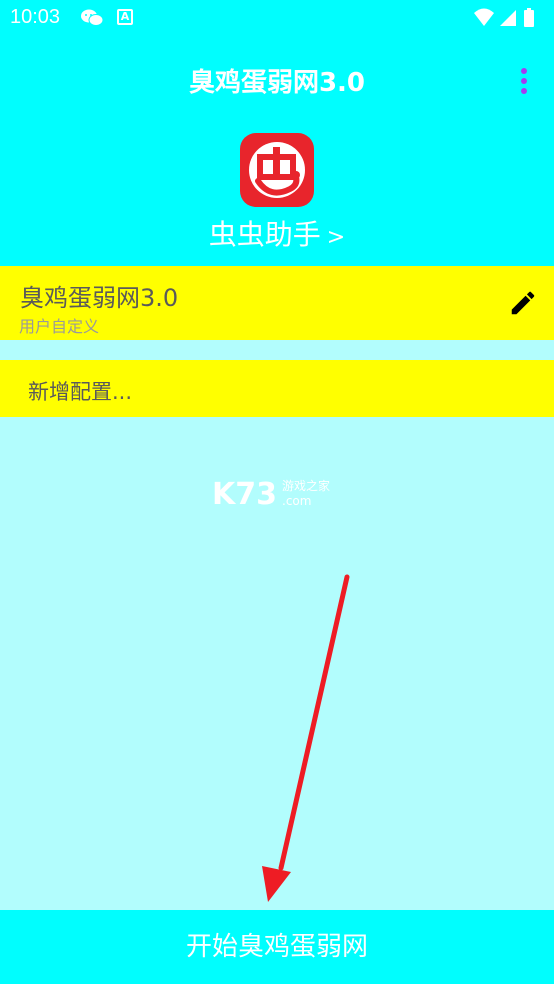 The width and height of the screenshot is (554, 984). Describe the element at coordinates (296, 501) in the screenshot. I see `watermark-domain: .com` at that location.